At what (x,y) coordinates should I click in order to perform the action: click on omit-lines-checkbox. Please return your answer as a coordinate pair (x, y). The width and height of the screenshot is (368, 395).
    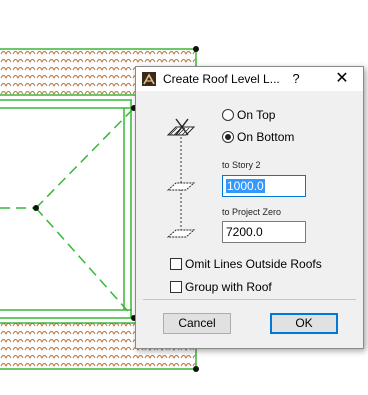
    Looking at the image, I should click on (176, 264).